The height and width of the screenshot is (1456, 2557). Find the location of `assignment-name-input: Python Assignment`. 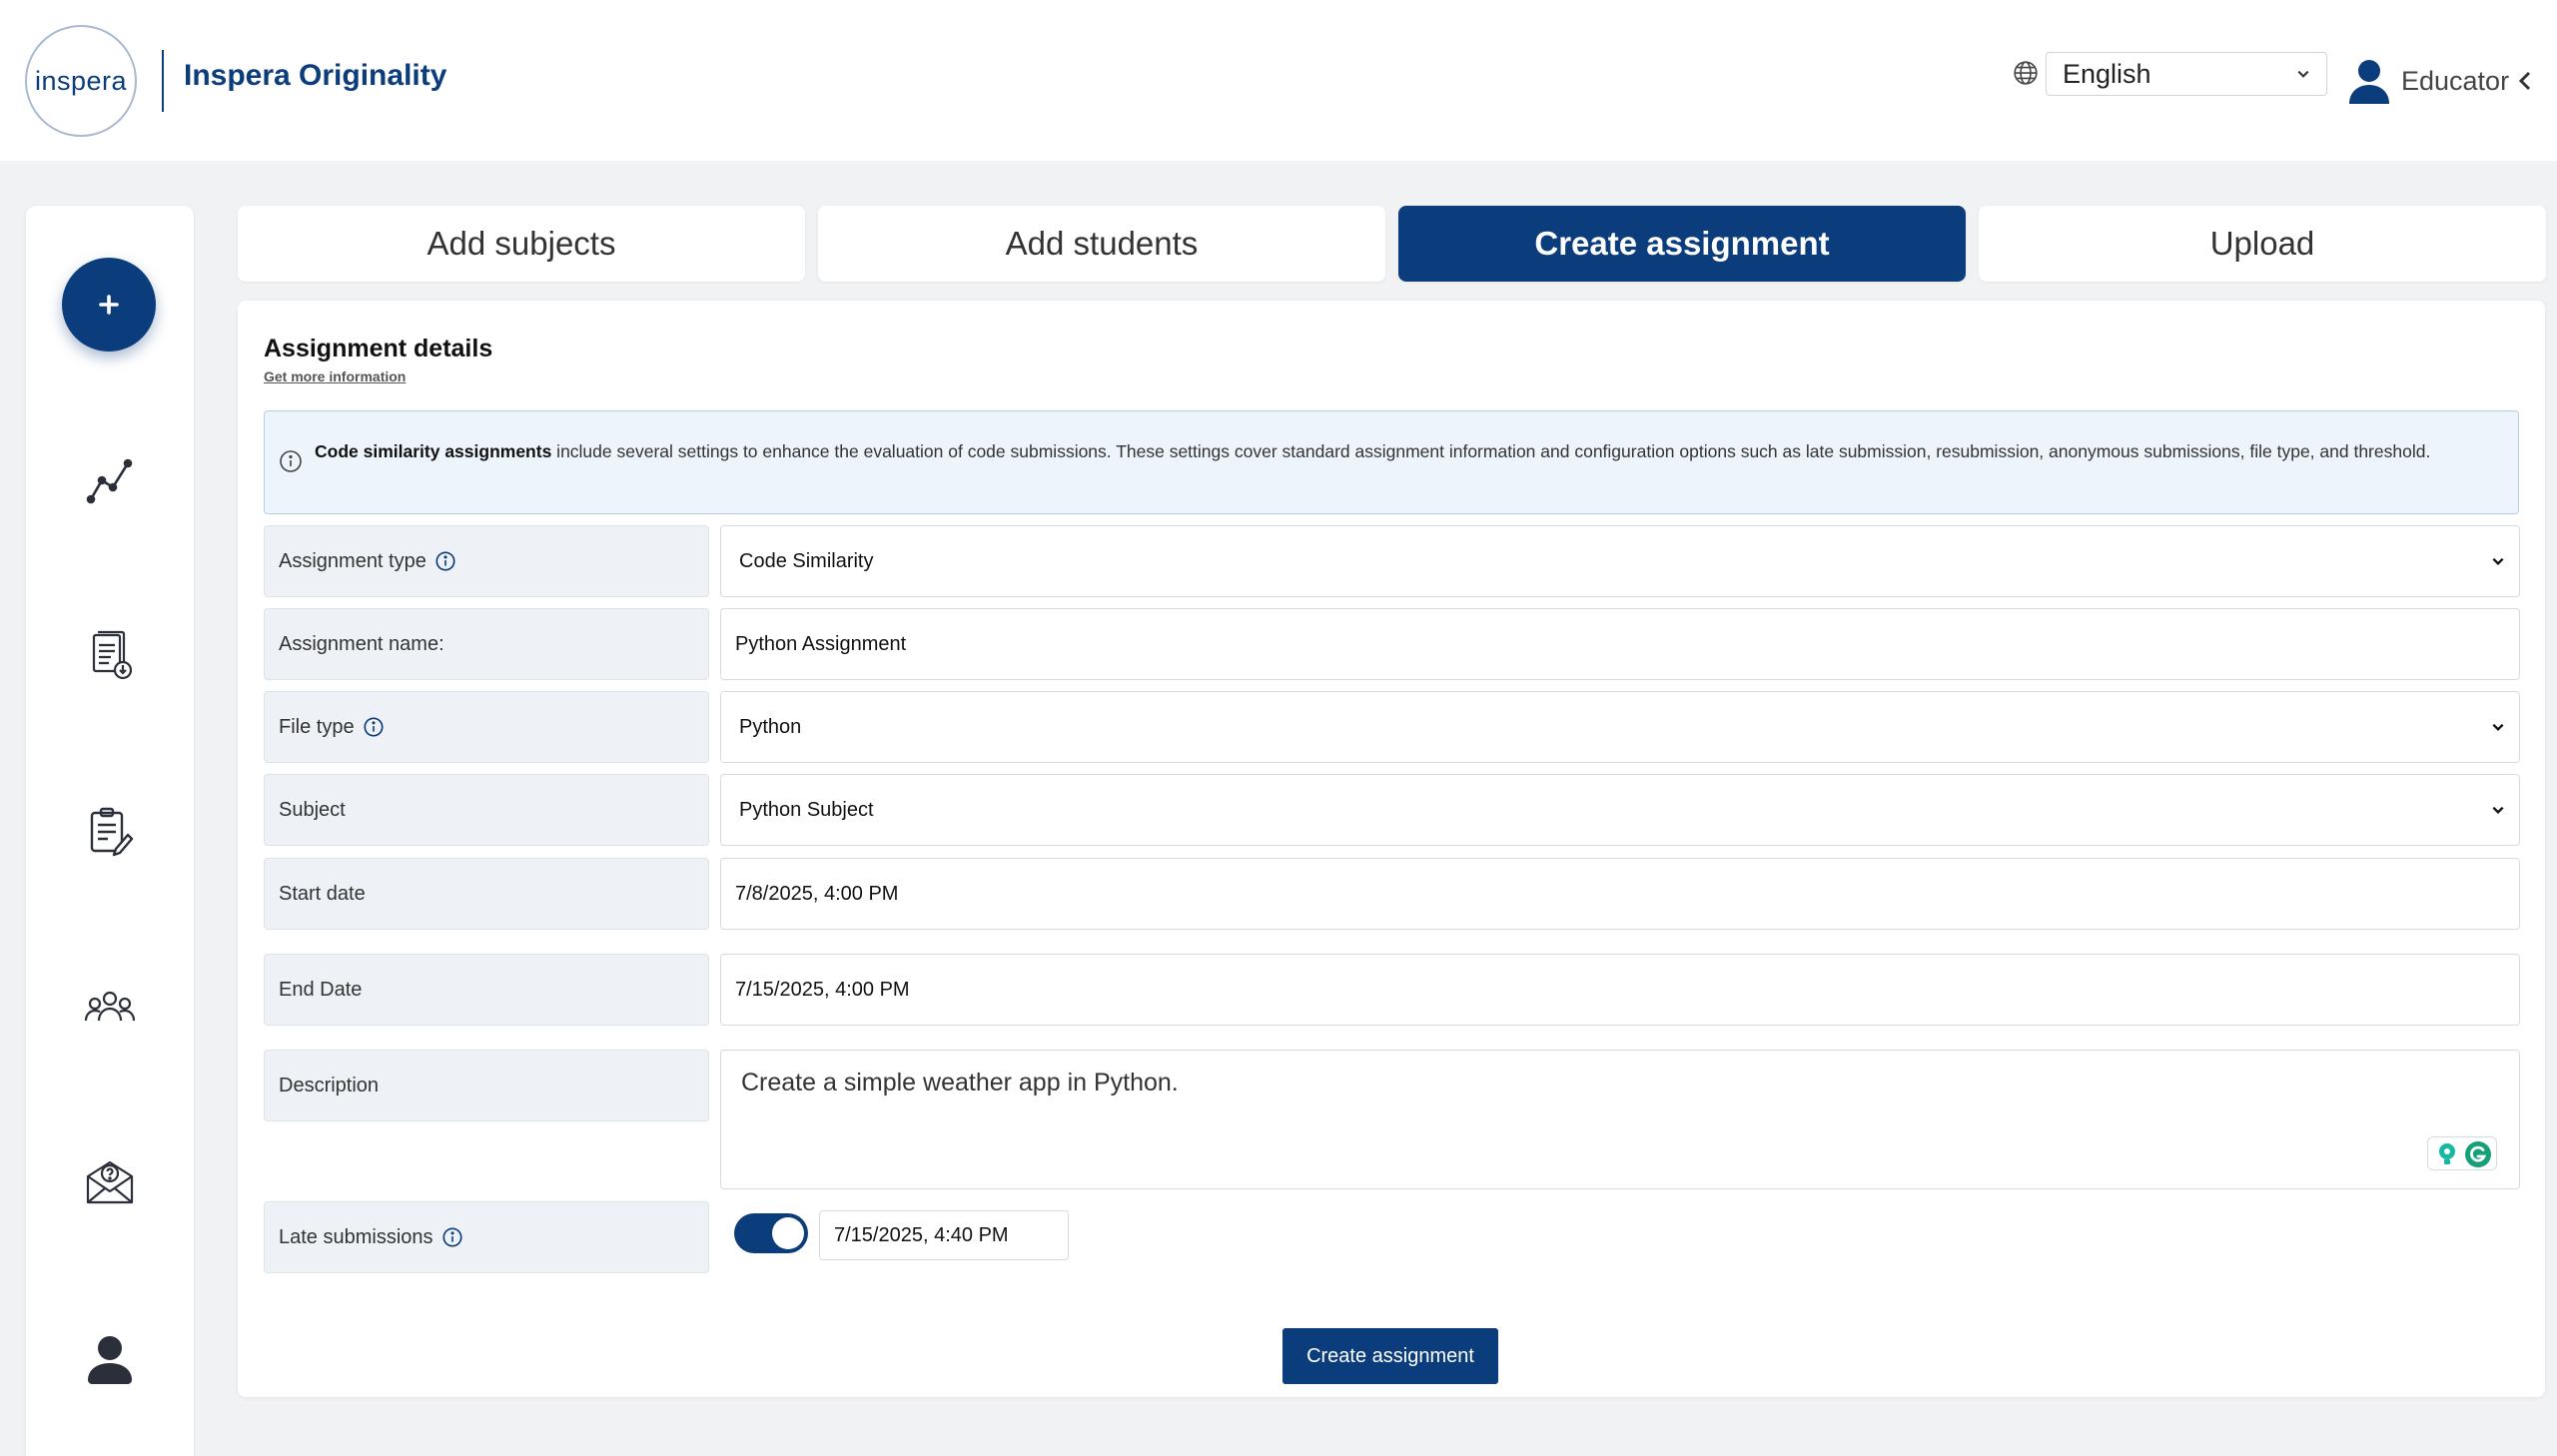

assignment-name-input: Python Assignment is located at coordinates (1620, 644).